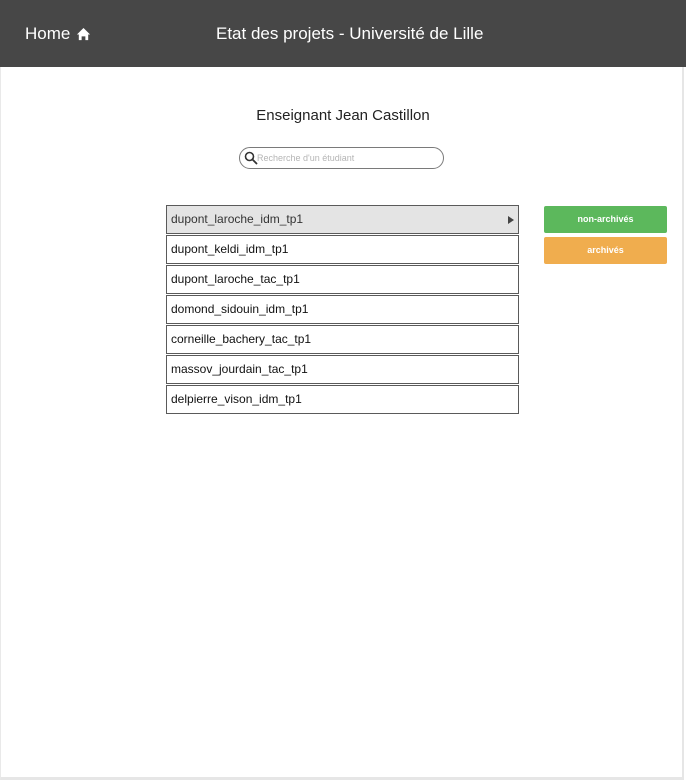 This screenshot has width=686, height=783. I want to click on home-label: Home, so click(48, 33).